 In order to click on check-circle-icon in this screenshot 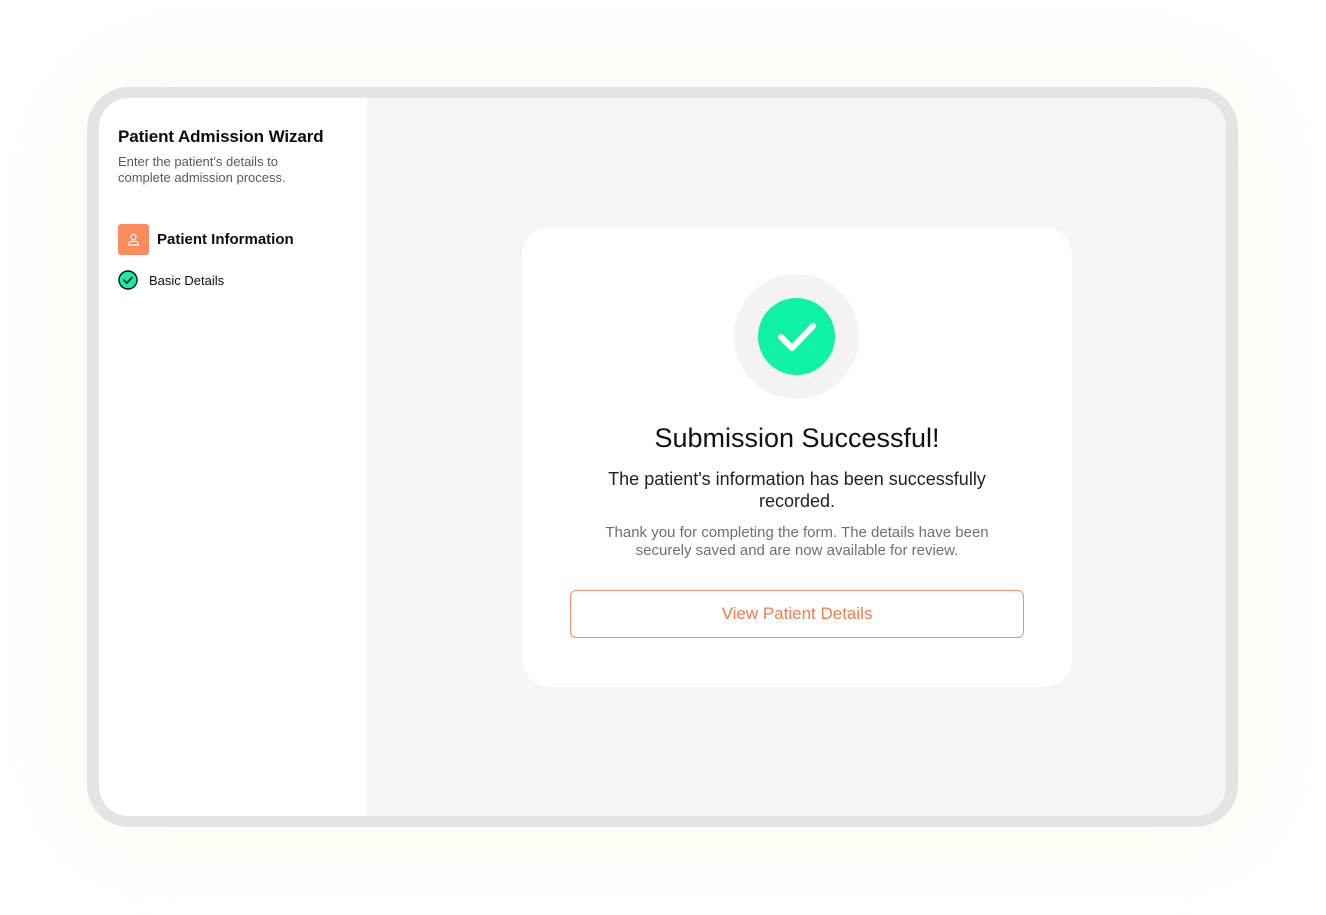, I will do `click(128, 280)`.